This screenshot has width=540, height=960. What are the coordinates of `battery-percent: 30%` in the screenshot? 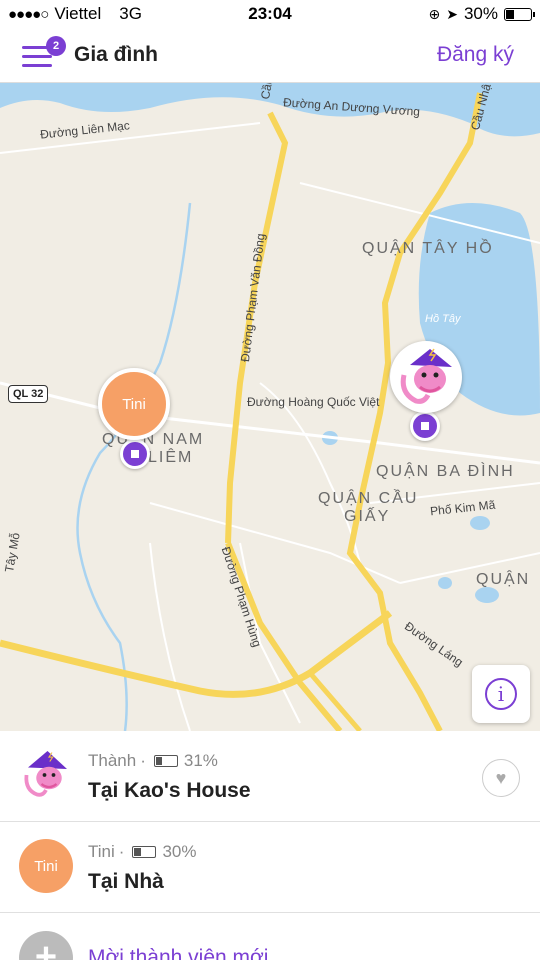 It's located at (480, 13).